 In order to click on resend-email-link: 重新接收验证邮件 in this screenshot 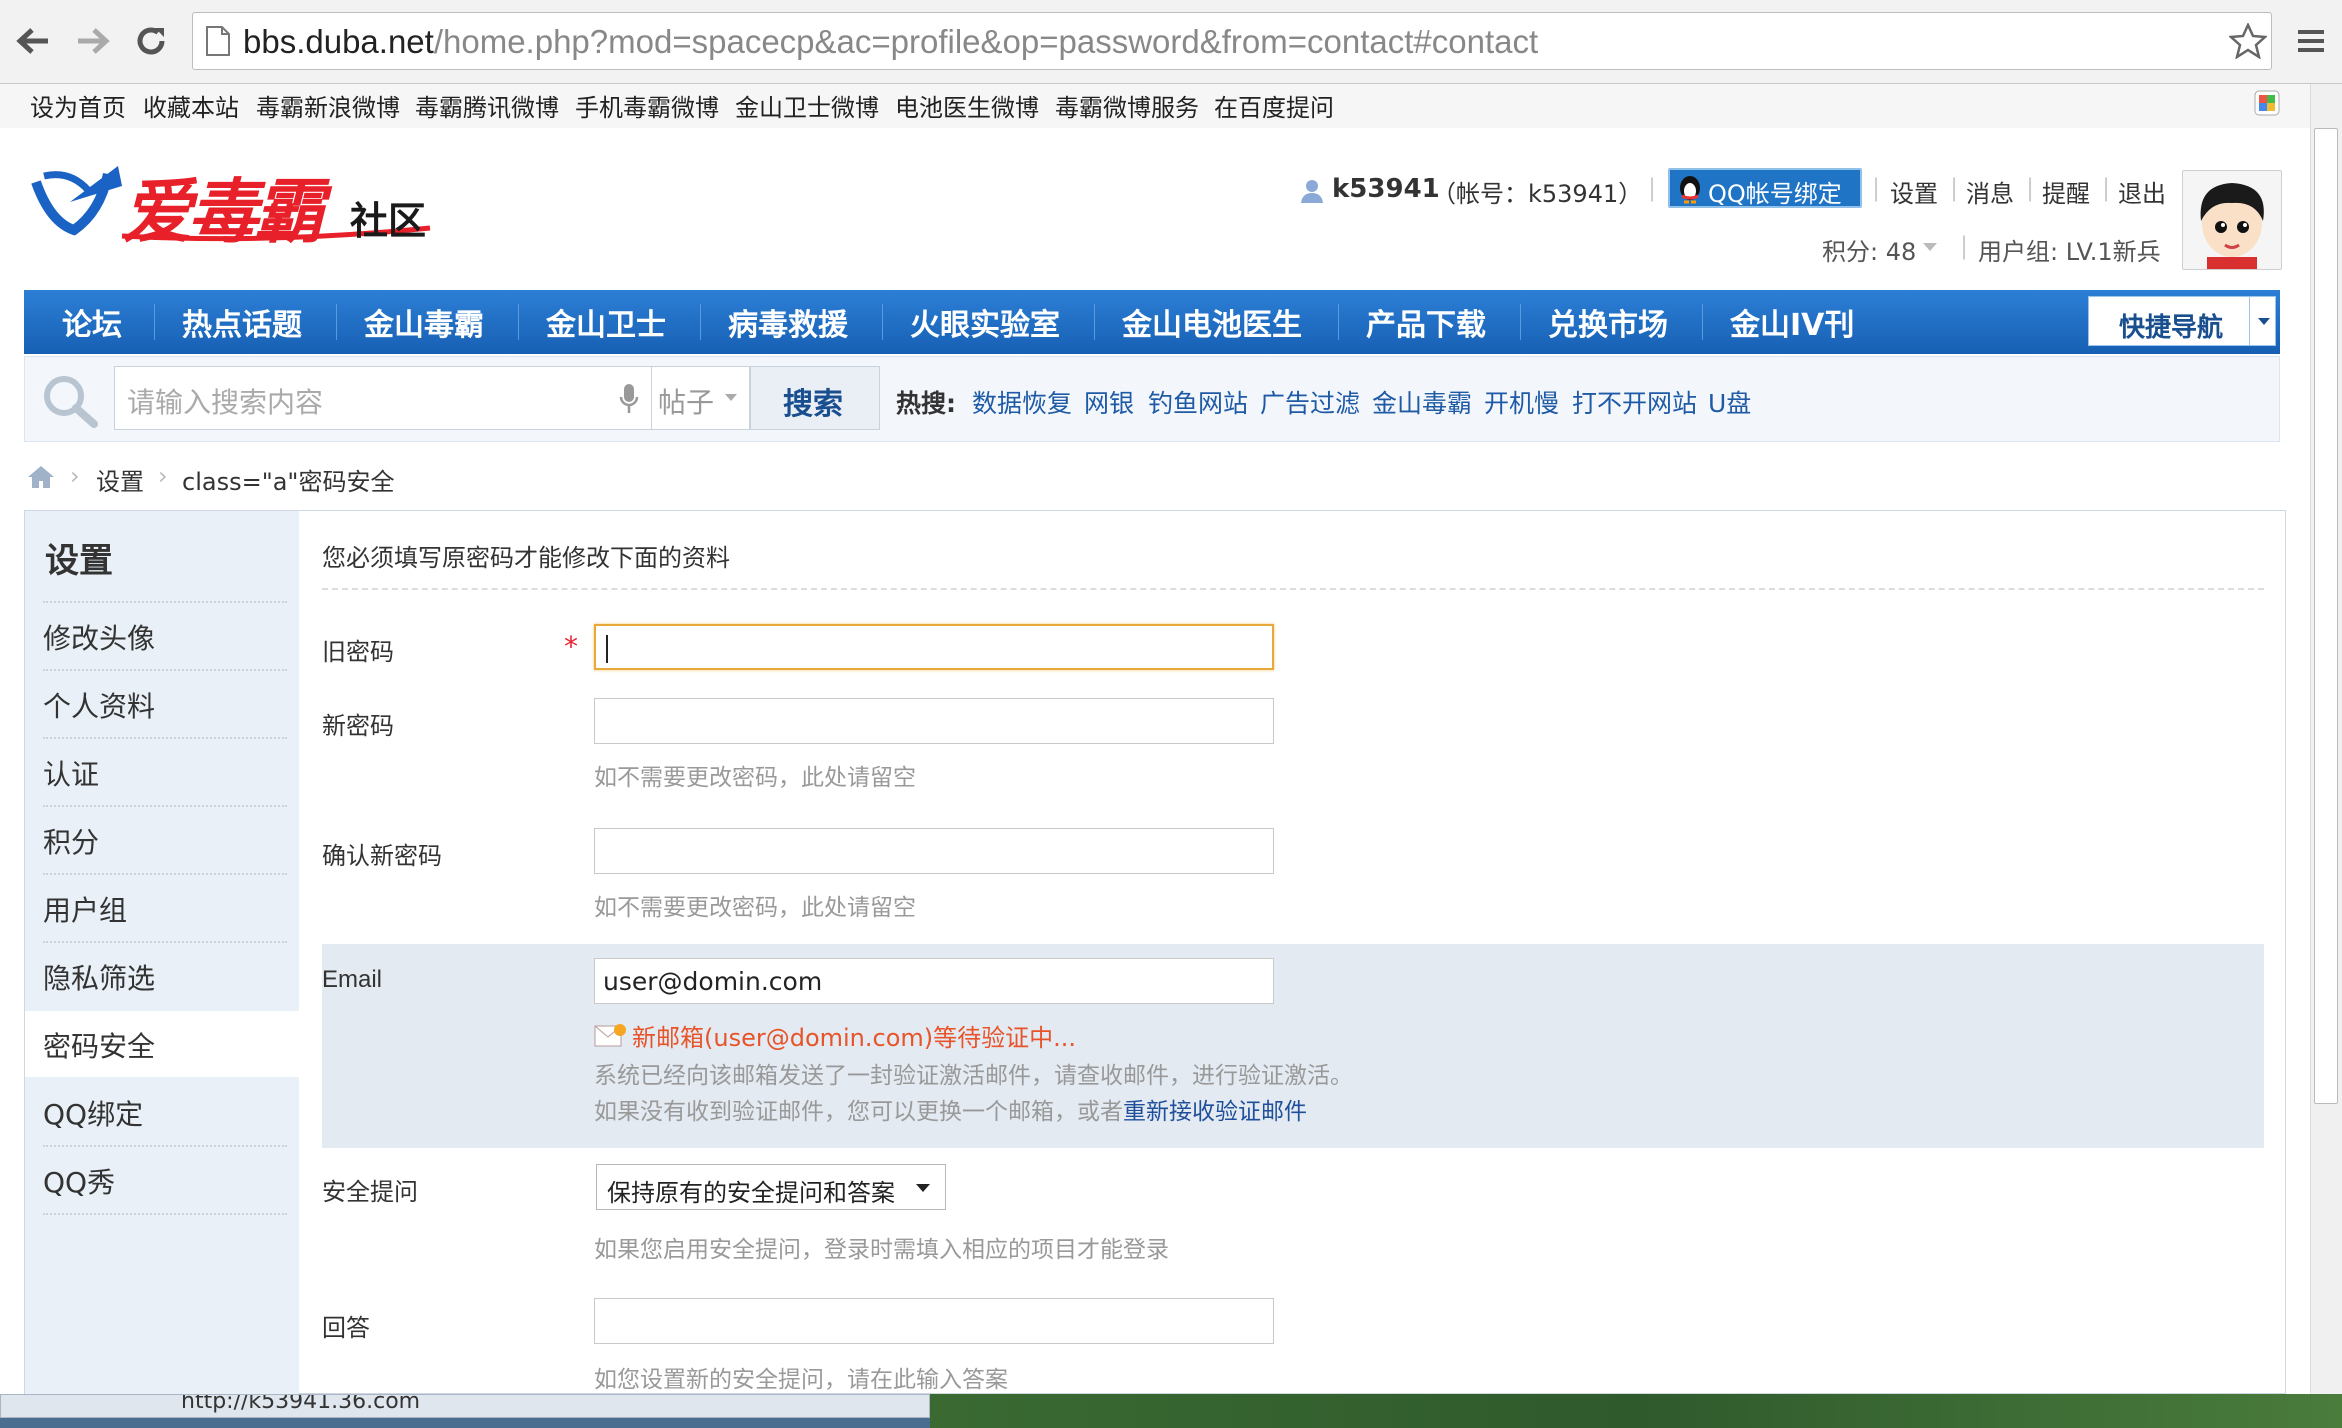, I will do `click(1215, 1112)`.